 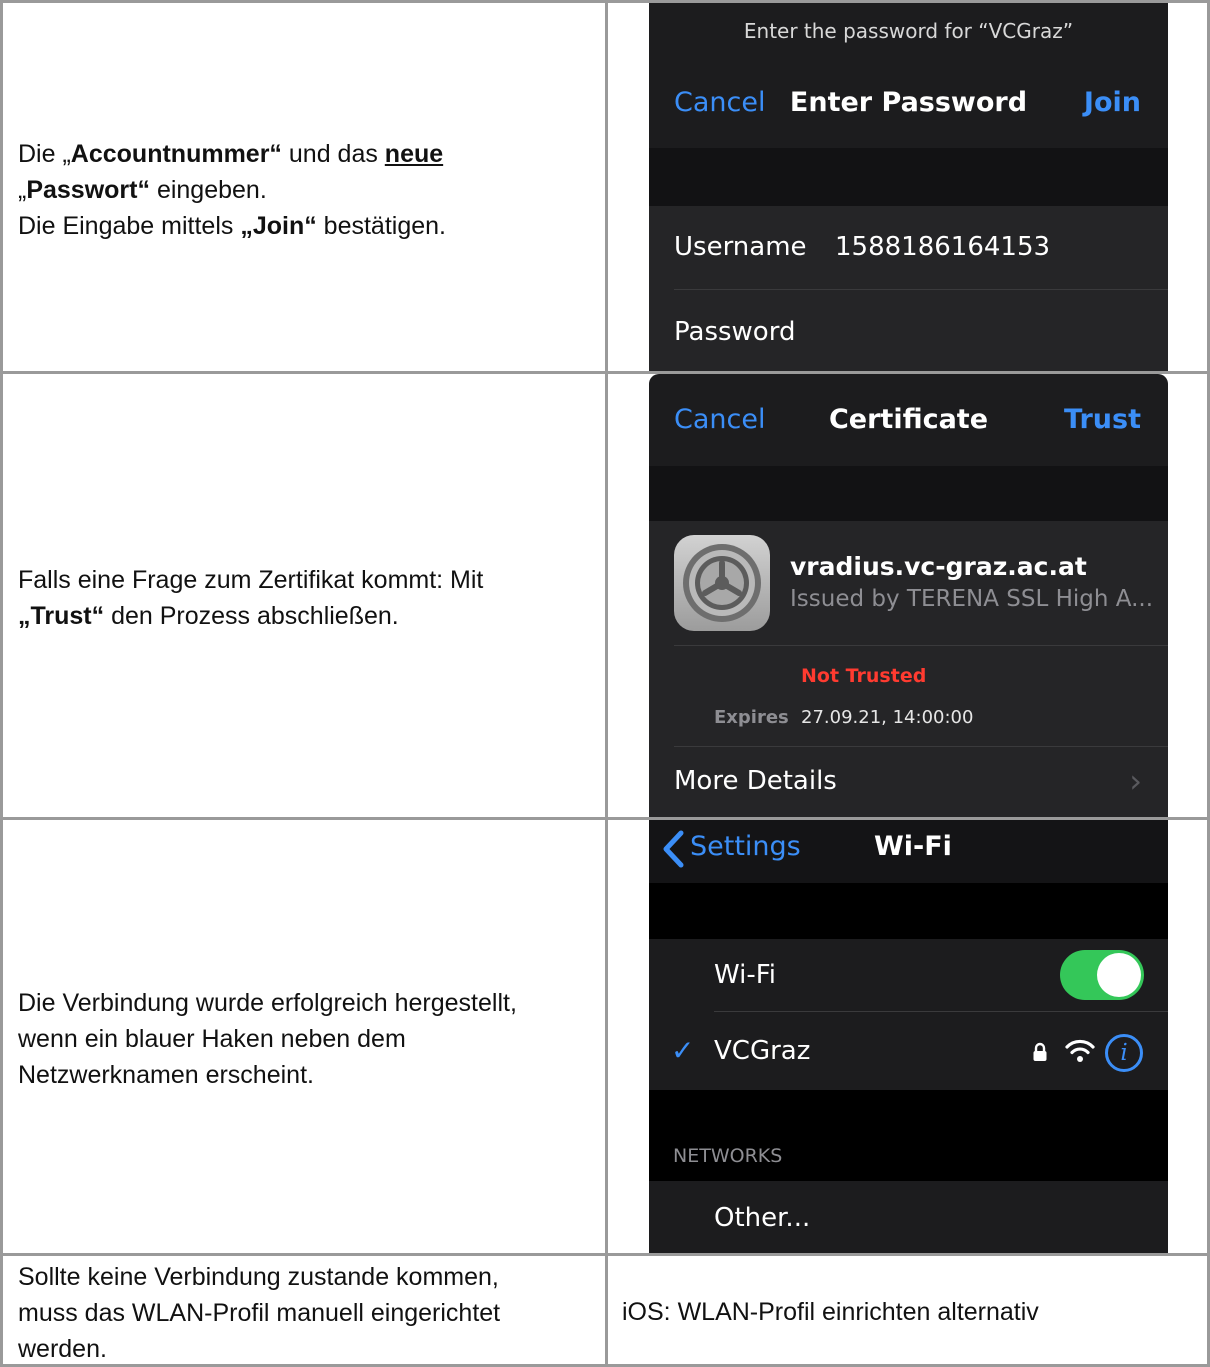 I want to click on bold-text: „Trust“, so click(x=61, y=616).